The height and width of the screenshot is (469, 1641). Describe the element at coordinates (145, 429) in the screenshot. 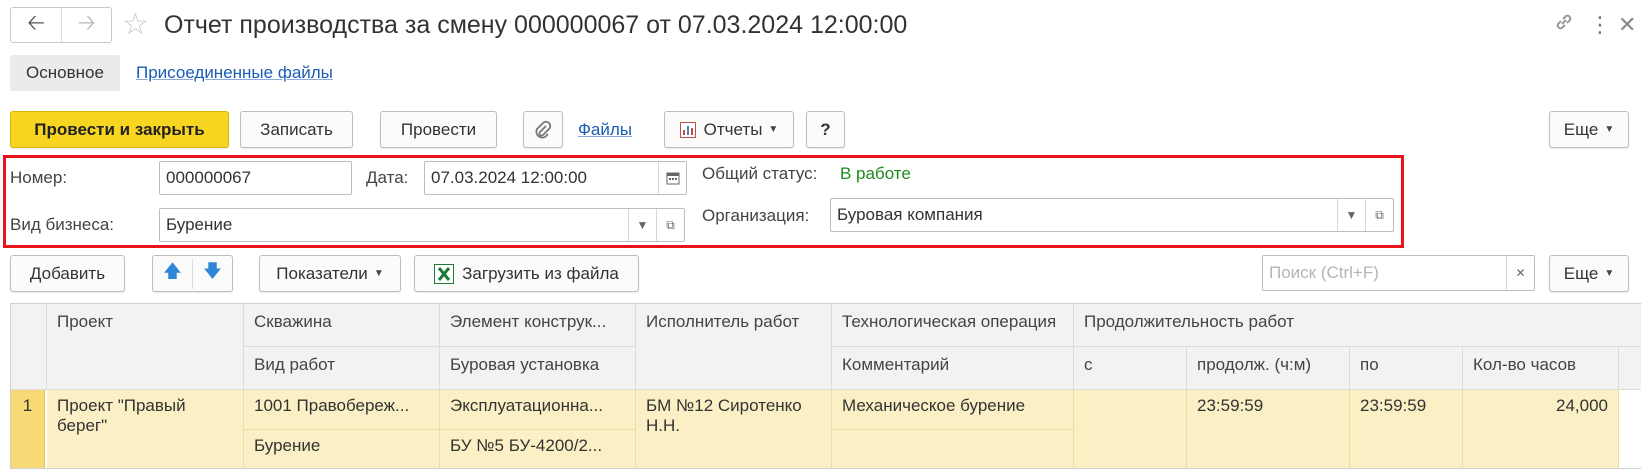

I see `cell-project: Проект "Правый берег"` at that location.